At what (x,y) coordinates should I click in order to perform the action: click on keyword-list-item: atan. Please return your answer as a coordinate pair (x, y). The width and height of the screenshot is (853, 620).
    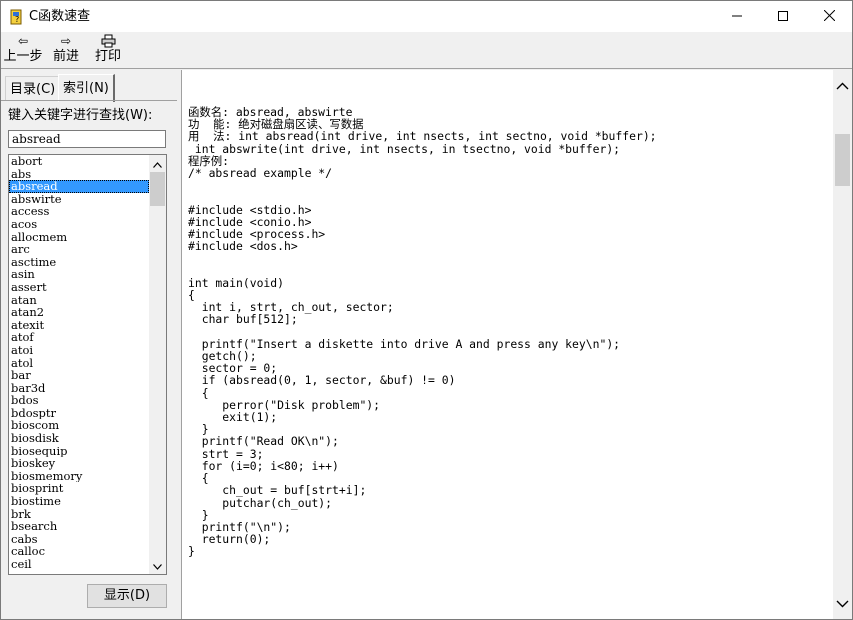
    Looking at the image, I should click on (79, 300).